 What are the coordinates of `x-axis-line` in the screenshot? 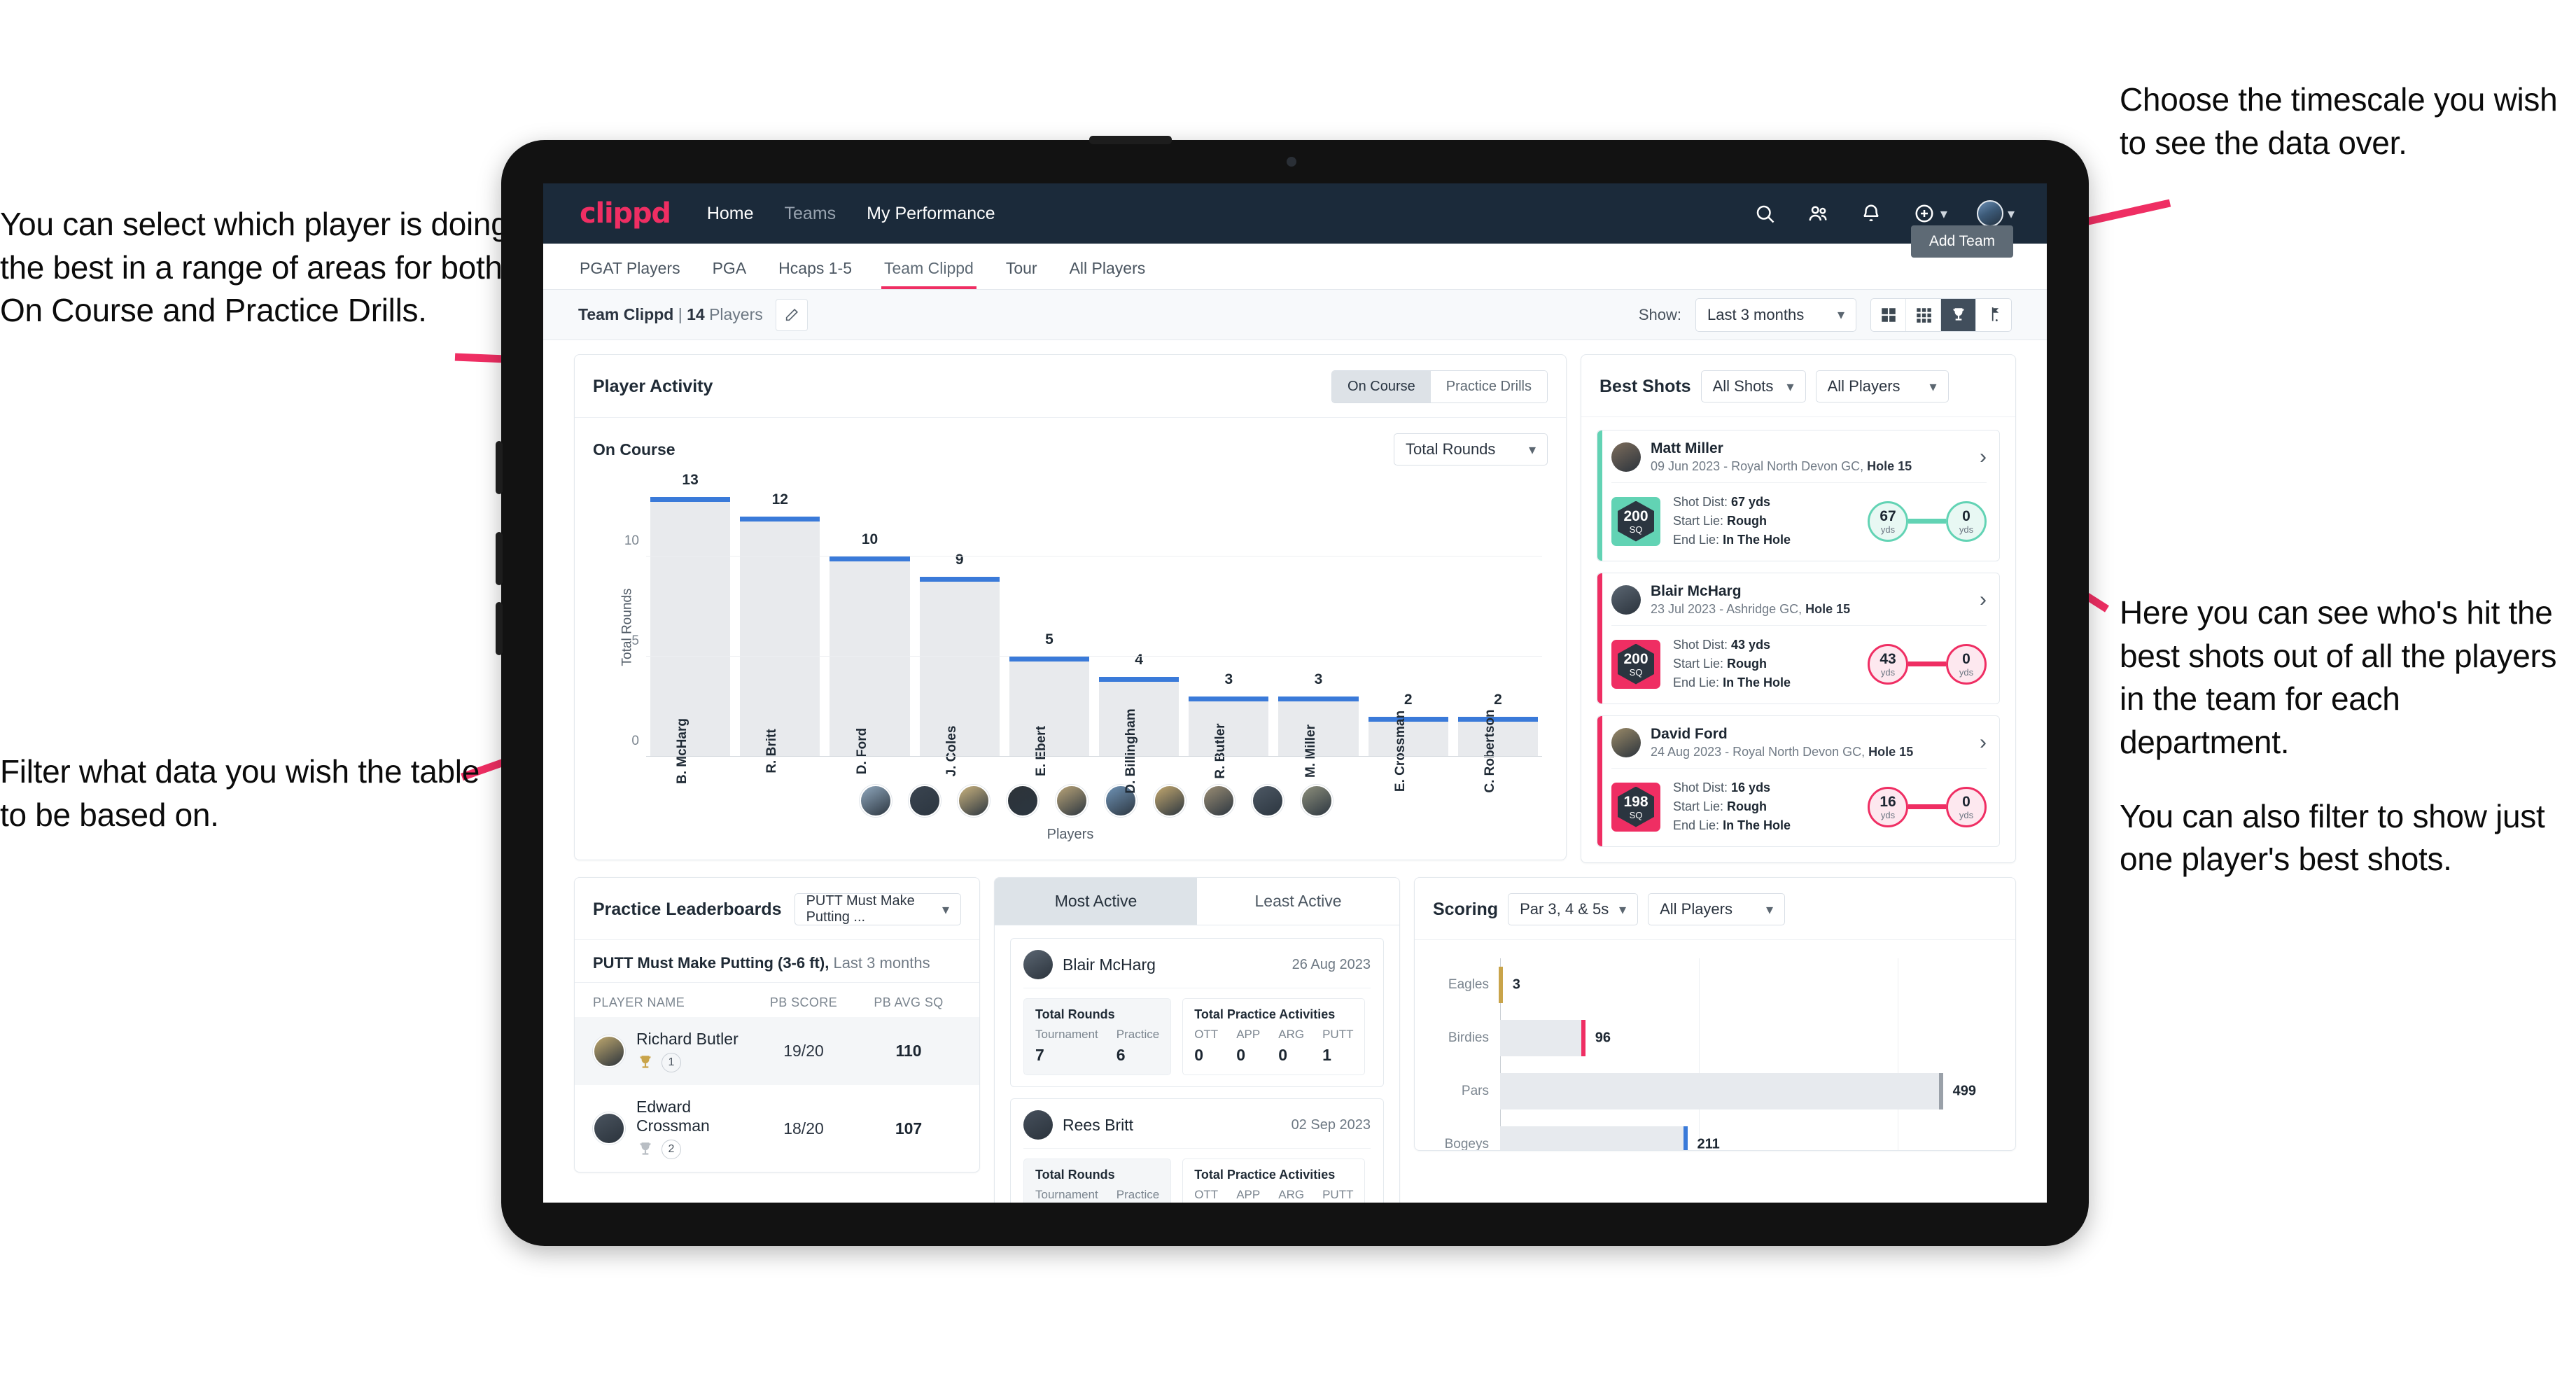 It's located at (1094, 756).